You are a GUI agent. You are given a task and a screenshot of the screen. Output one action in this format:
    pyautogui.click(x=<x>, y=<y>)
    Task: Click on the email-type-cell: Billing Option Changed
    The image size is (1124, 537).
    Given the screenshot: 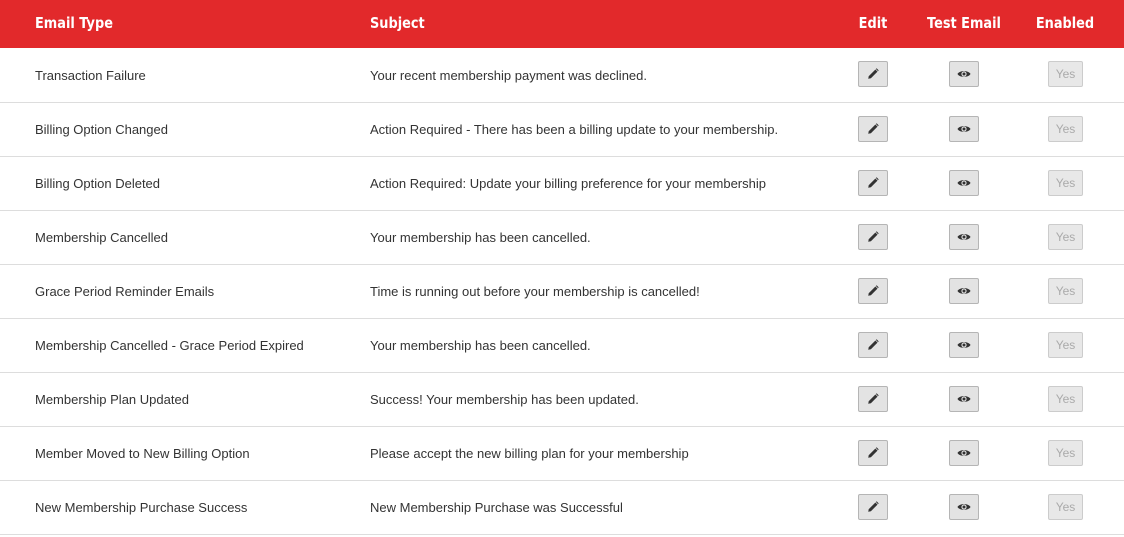 What is the action you would take?
    pyautogui.click(x=101, y=129)
    